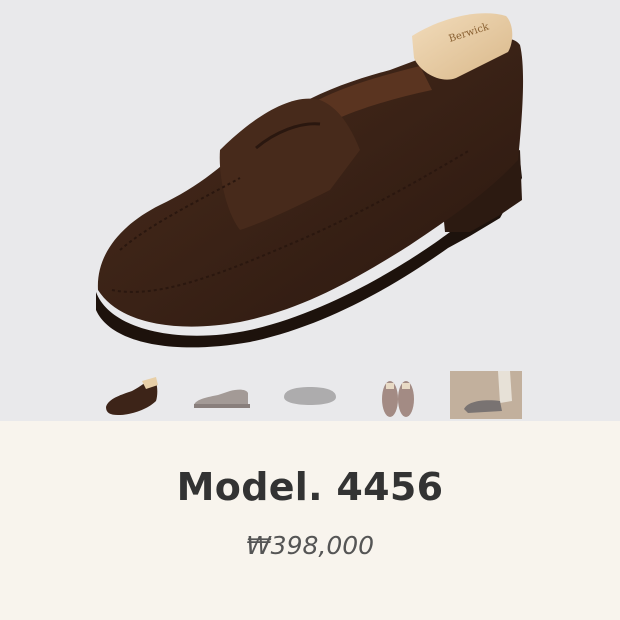  Describe the element at coordinates (310, 487) in the screenshot. I see `product-title: Model. 4456` at that location.